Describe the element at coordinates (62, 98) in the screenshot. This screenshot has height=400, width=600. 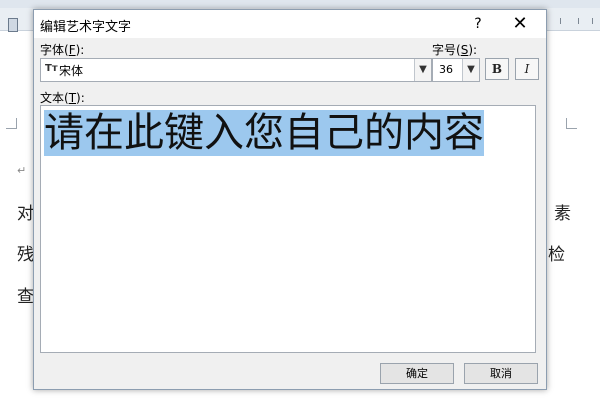
I see `text-label: 文本(T):` at that location.